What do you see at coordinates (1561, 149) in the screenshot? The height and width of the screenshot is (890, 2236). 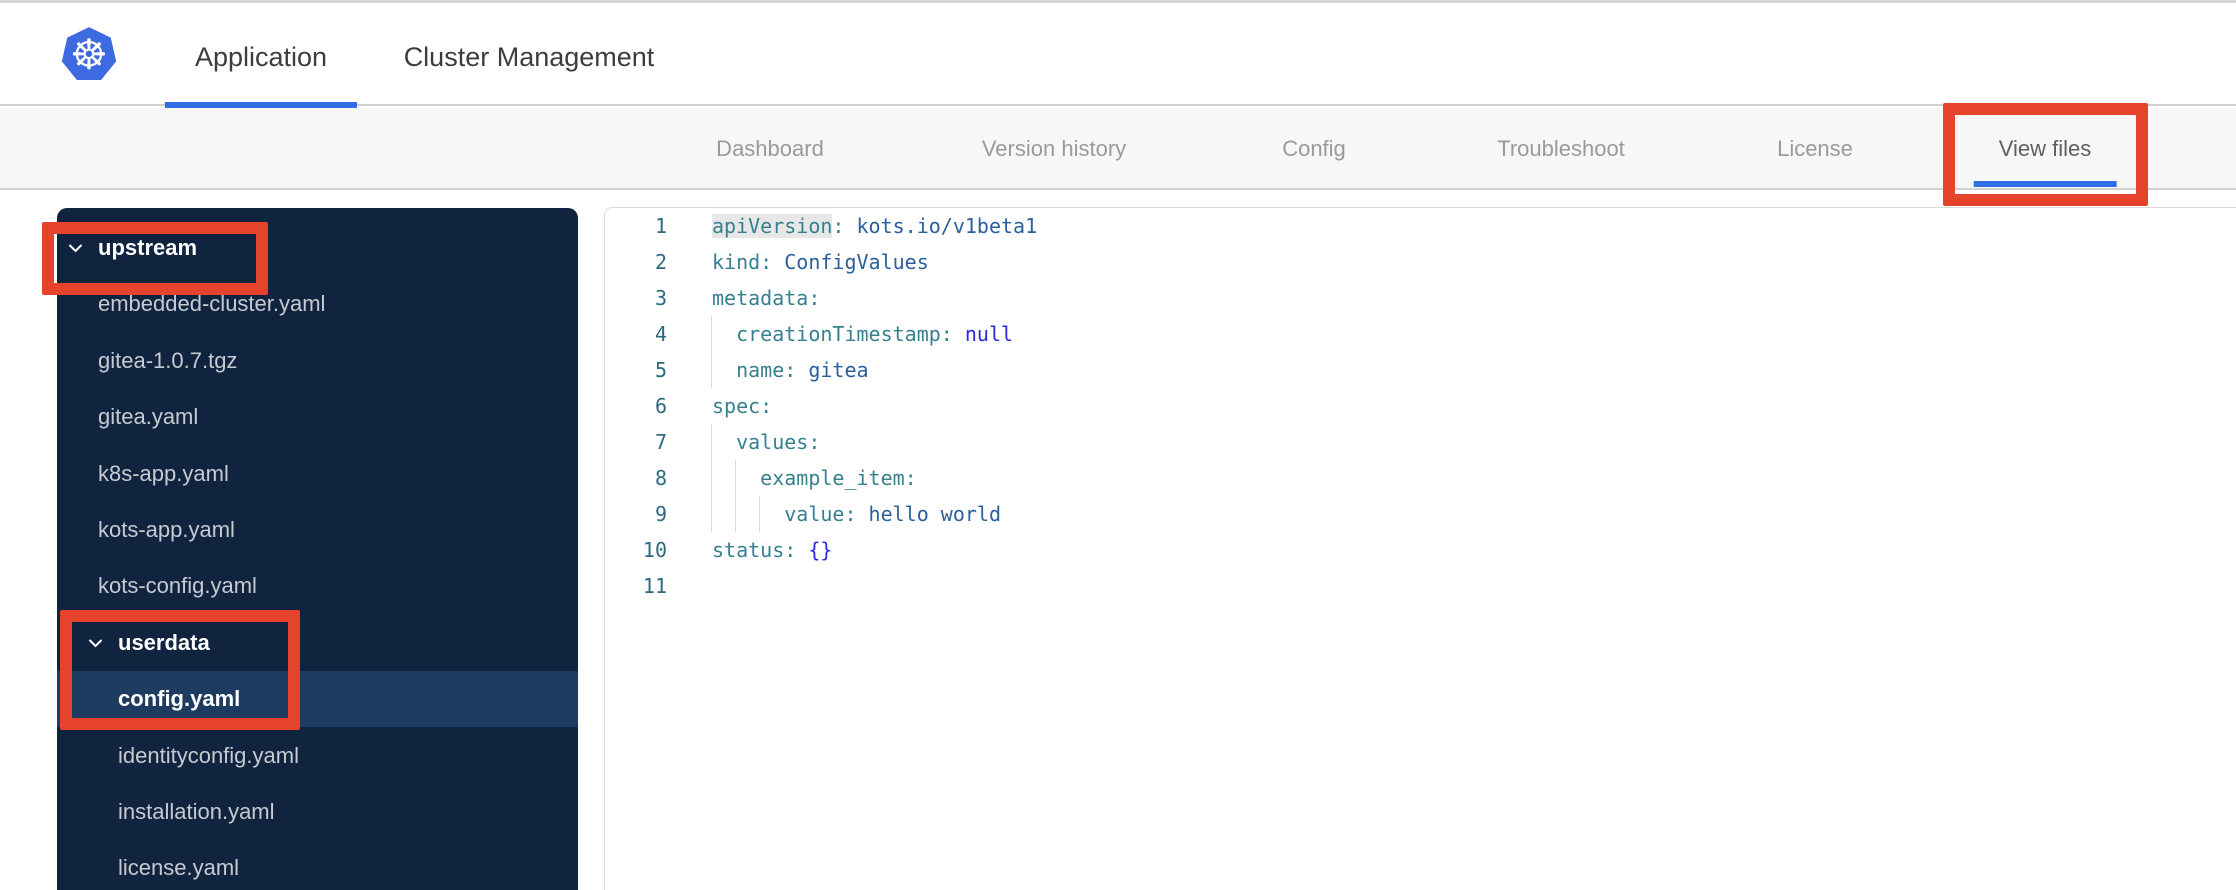 I see `tab-troubleshoot: Troubleshoot` at bounding box center [1561, 149].